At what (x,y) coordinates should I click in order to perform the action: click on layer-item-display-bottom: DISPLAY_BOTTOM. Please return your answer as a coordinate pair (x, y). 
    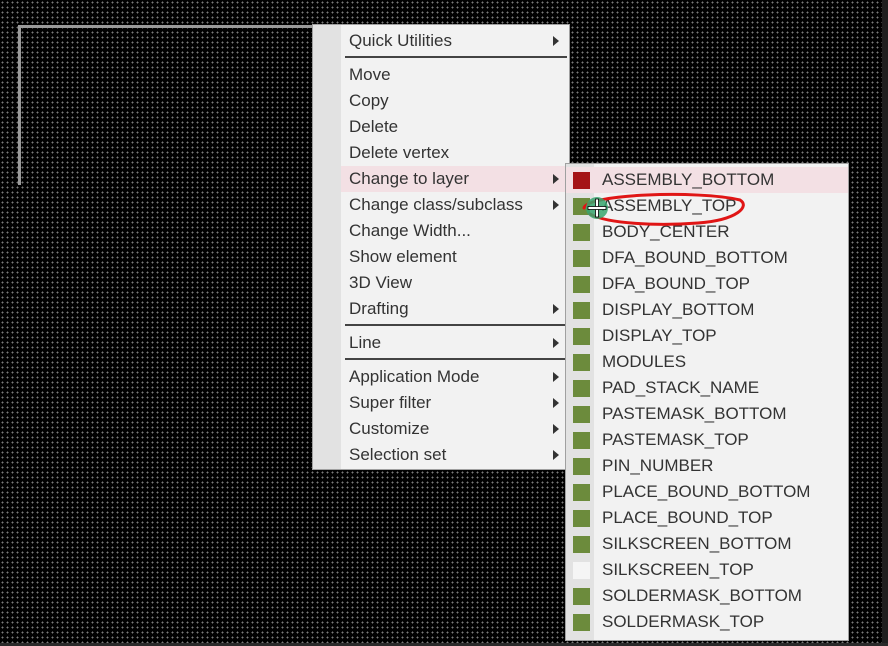
    Looking at the image, I should click on (707, 310).